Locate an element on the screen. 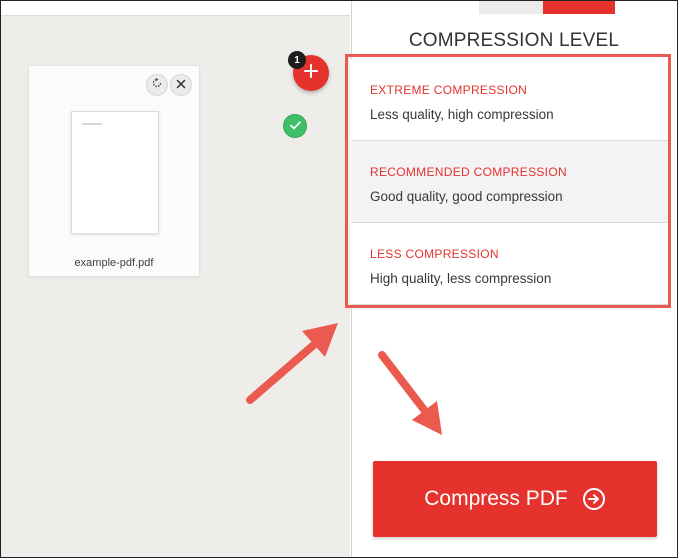  remove-file-button is located at coordinates (181, 85).